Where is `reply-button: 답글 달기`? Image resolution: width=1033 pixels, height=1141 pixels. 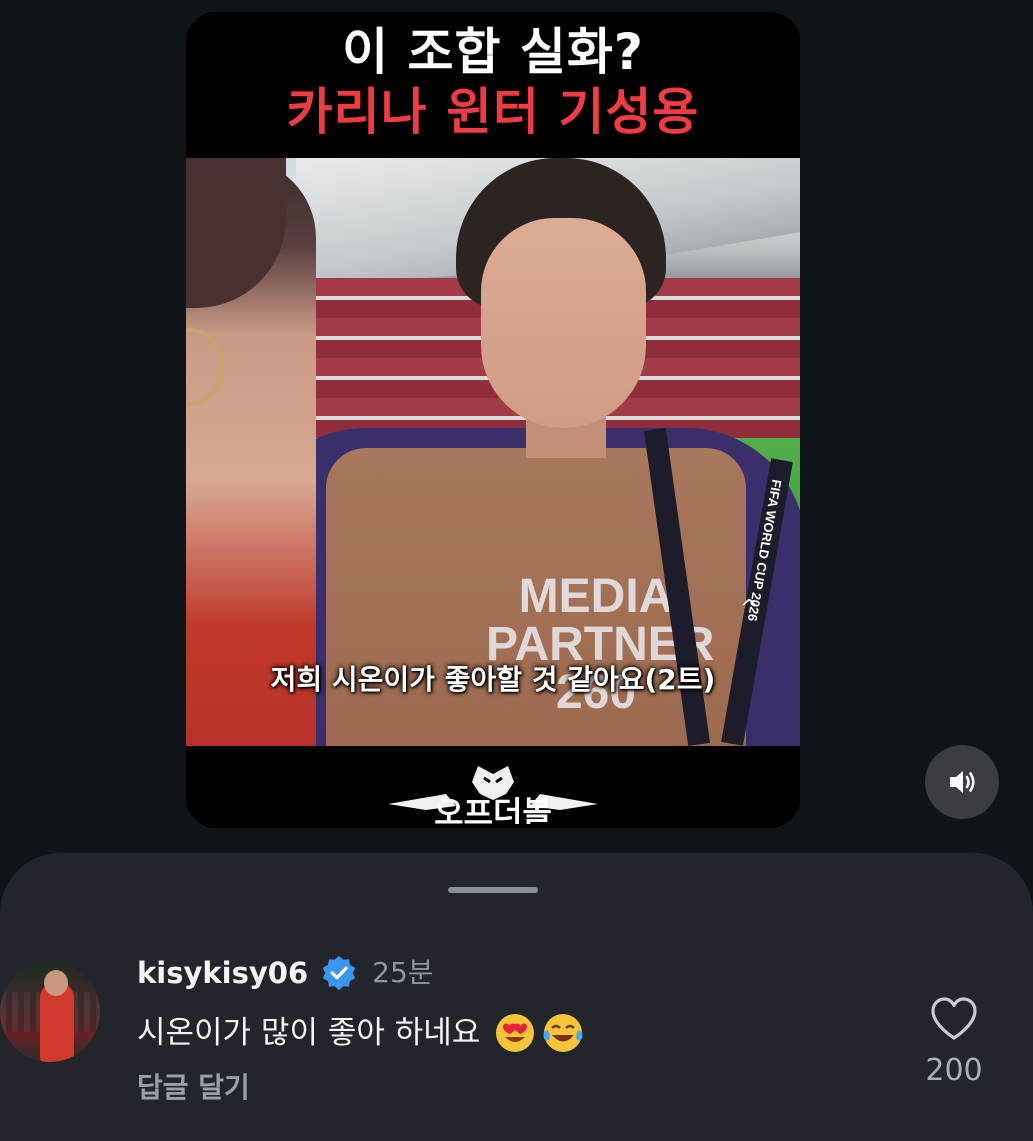
reply-button: 답글 달기 is located at coordinates (193, 1088).